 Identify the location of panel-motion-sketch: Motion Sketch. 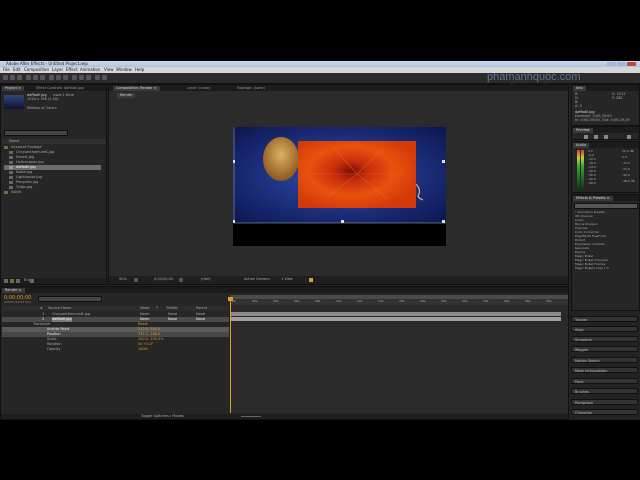
(604, 360).